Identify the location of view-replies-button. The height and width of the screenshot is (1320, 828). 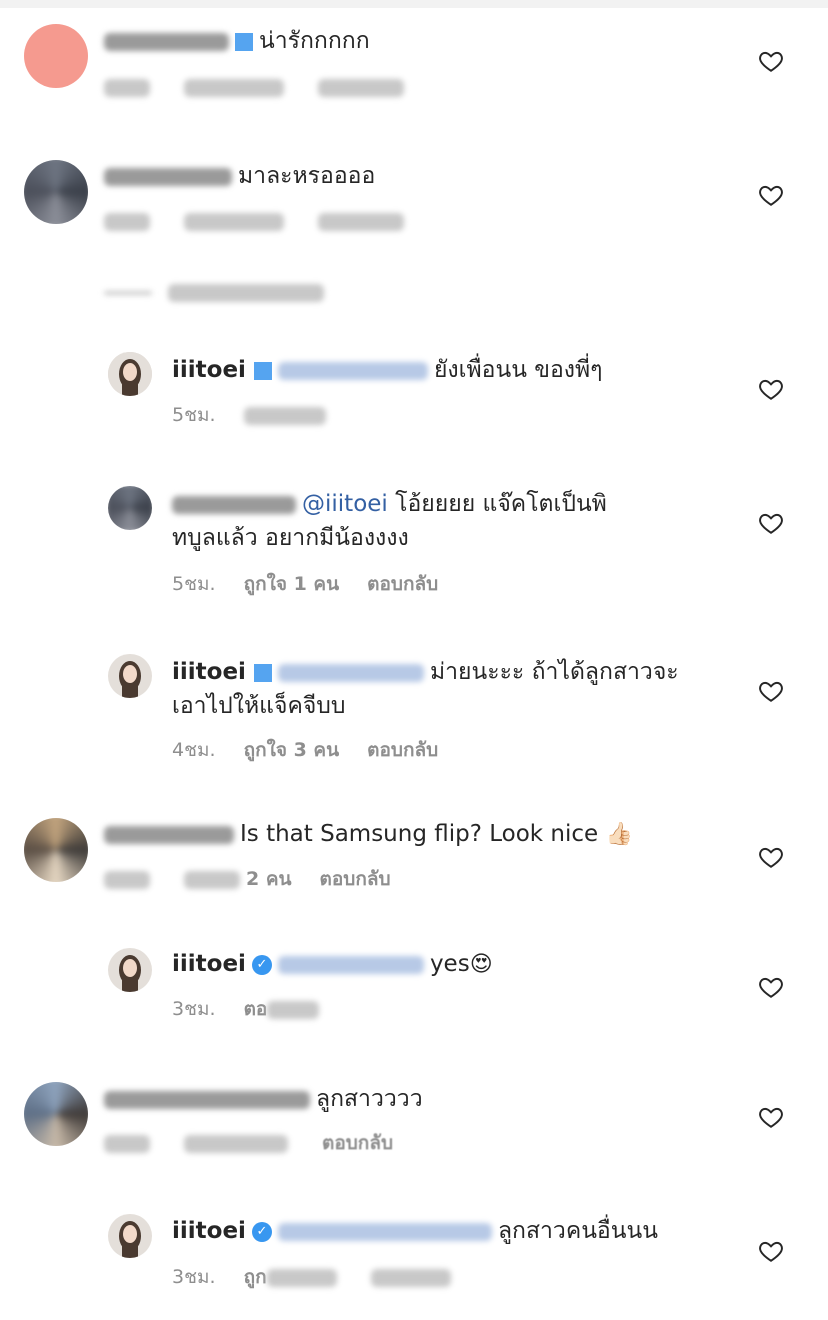
(217, 294).